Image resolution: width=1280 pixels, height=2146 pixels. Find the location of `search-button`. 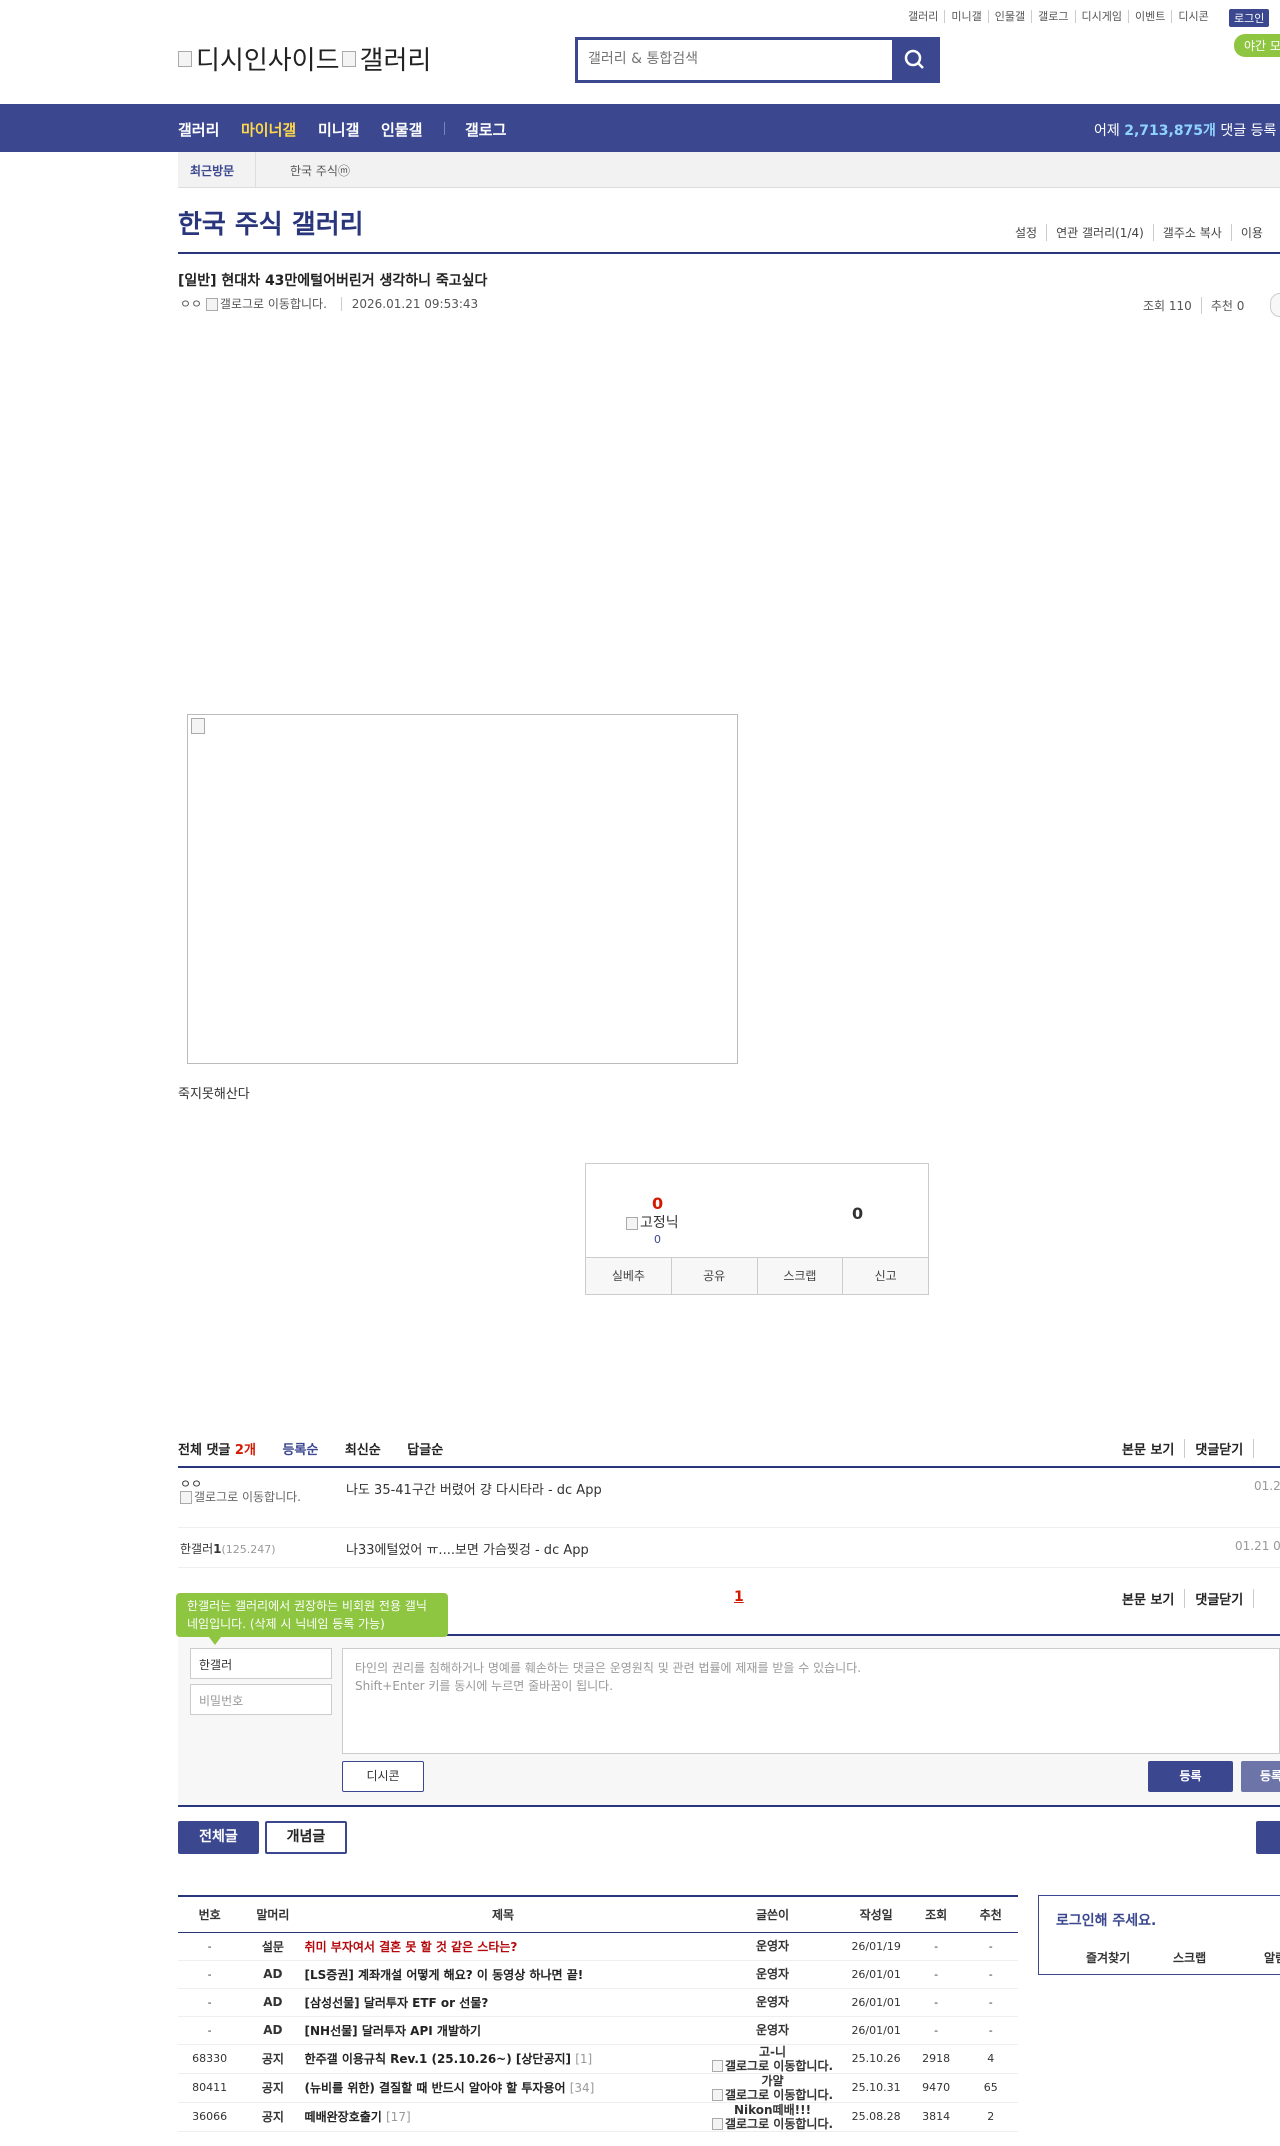

search-button is located at coordinates (914, 60).